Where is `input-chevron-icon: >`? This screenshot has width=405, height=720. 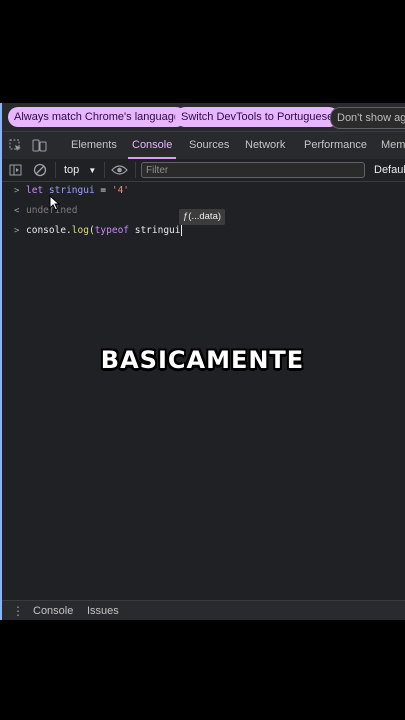 input-chevron-icon: > is located at coordinates (17, 191).